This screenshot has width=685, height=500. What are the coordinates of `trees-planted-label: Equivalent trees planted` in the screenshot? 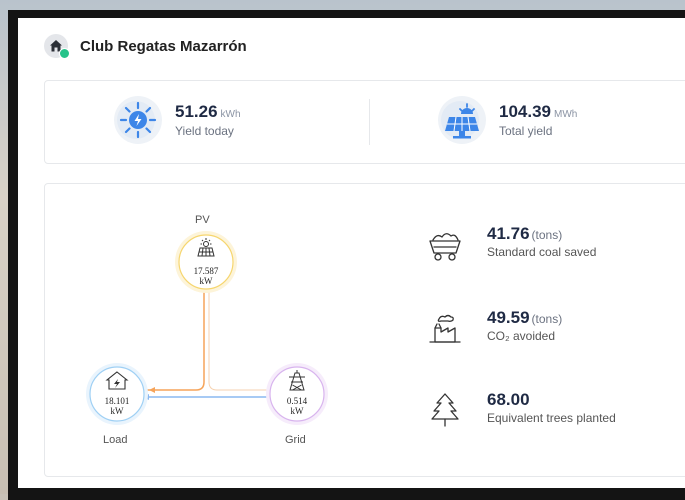 It's located at (551, 418).